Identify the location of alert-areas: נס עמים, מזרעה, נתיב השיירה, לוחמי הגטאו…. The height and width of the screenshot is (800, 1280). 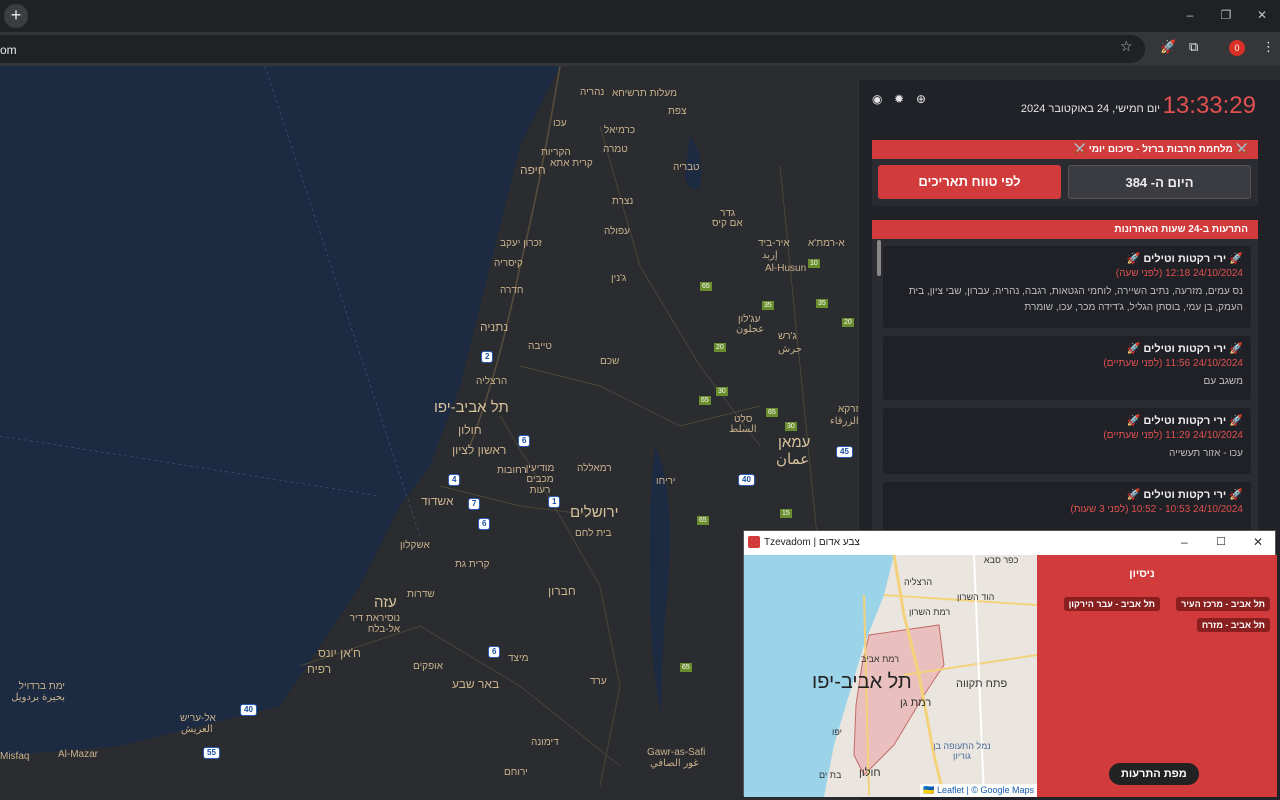
(1075, 299).